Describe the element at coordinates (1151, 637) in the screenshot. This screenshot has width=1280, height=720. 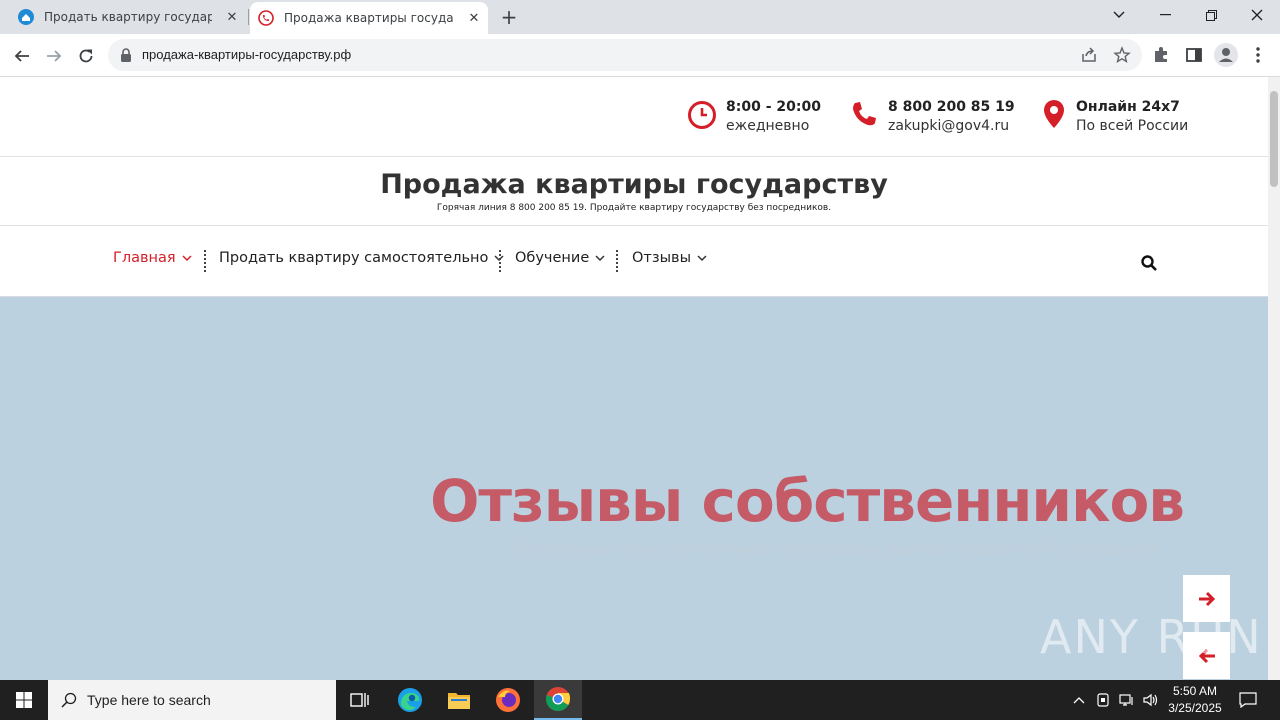
I see `anyrun-watermark: ANY RUN` at that location.